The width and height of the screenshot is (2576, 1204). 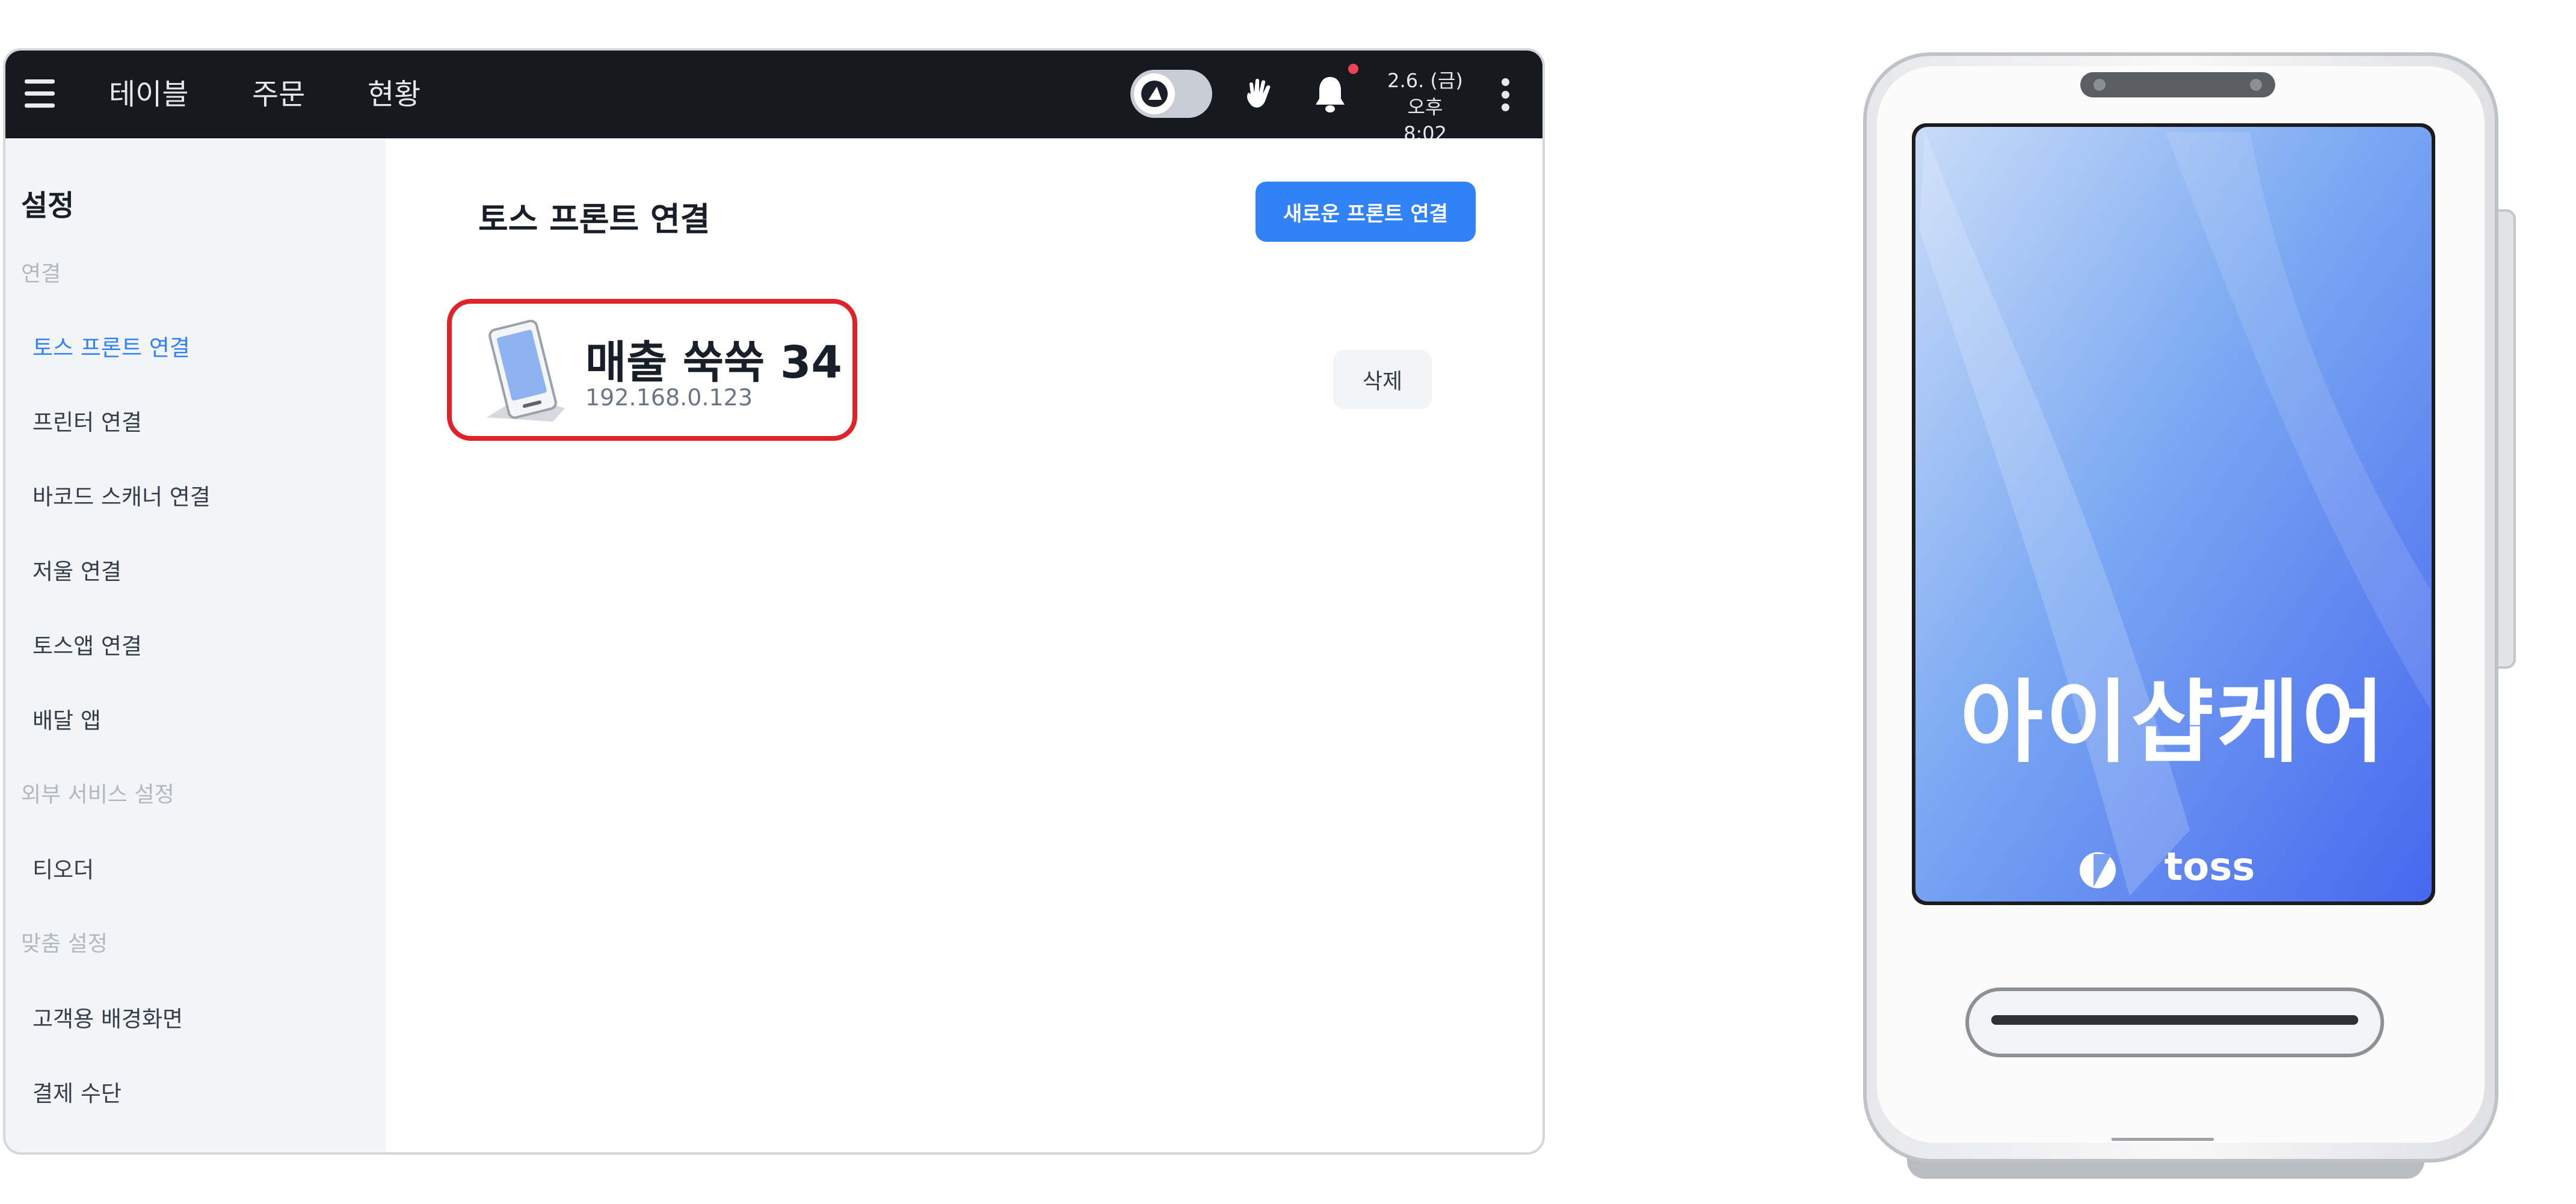 What do you see at coordinates (77, 569) in the screenshot?
I see `sidebar-item-scale: 저울 연결` at bounding box center [77, 569].